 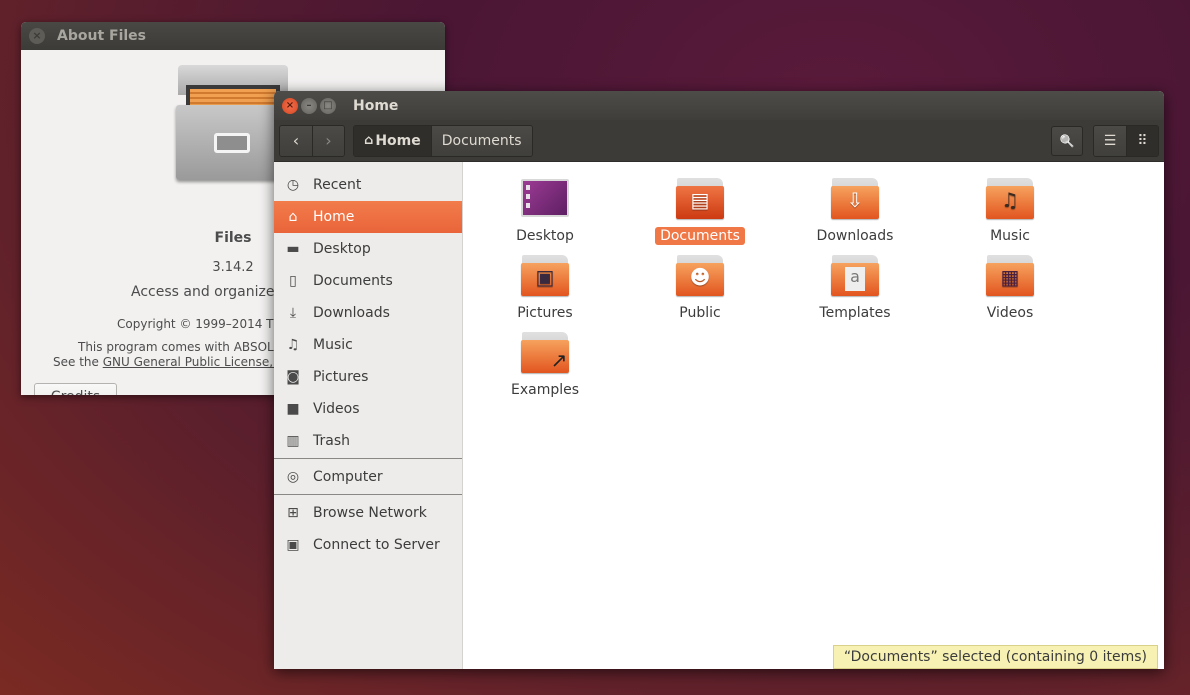 I want to click on about-close-button: ×, so click(x=37, y=36).